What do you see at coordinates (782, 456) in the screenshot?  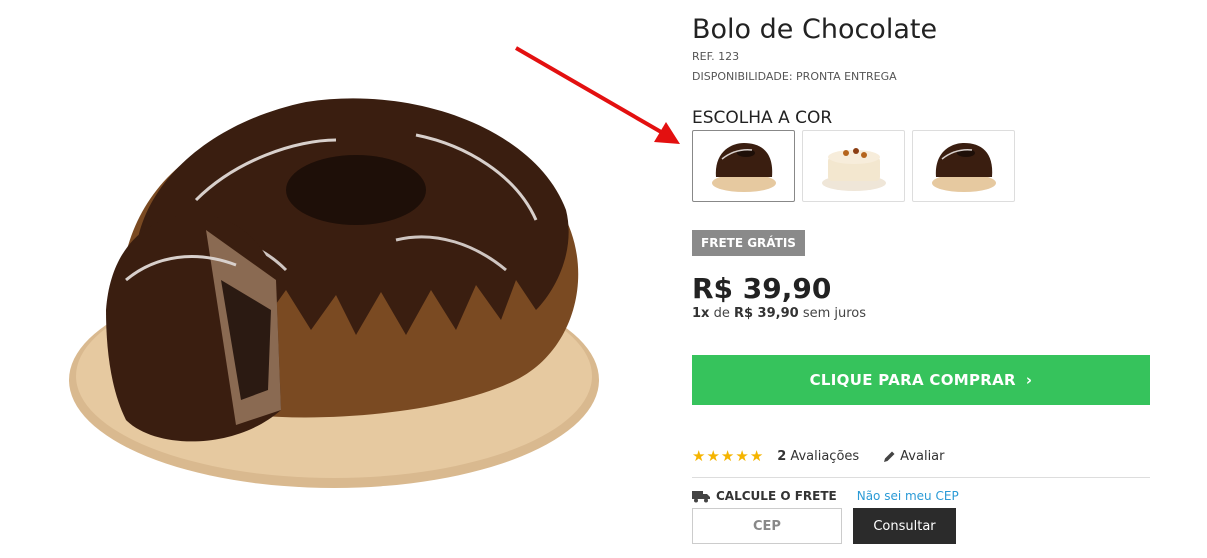 I see `review-count: 2` at bounding box center [782, 456].